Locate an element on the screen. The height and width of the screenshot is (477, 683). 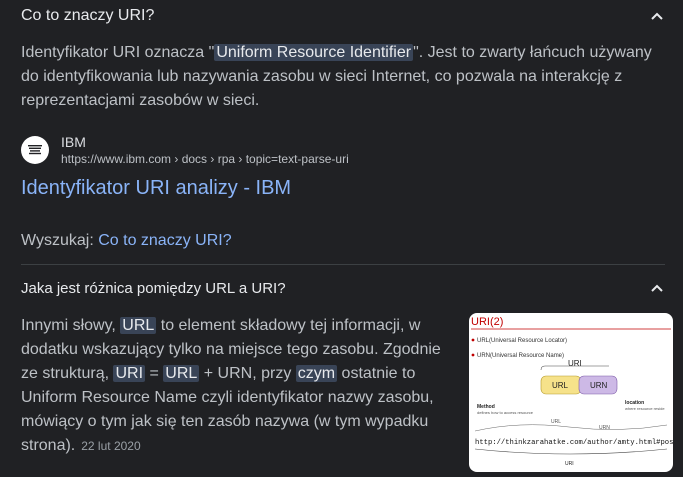
divider is located at coordinates (343, 264).